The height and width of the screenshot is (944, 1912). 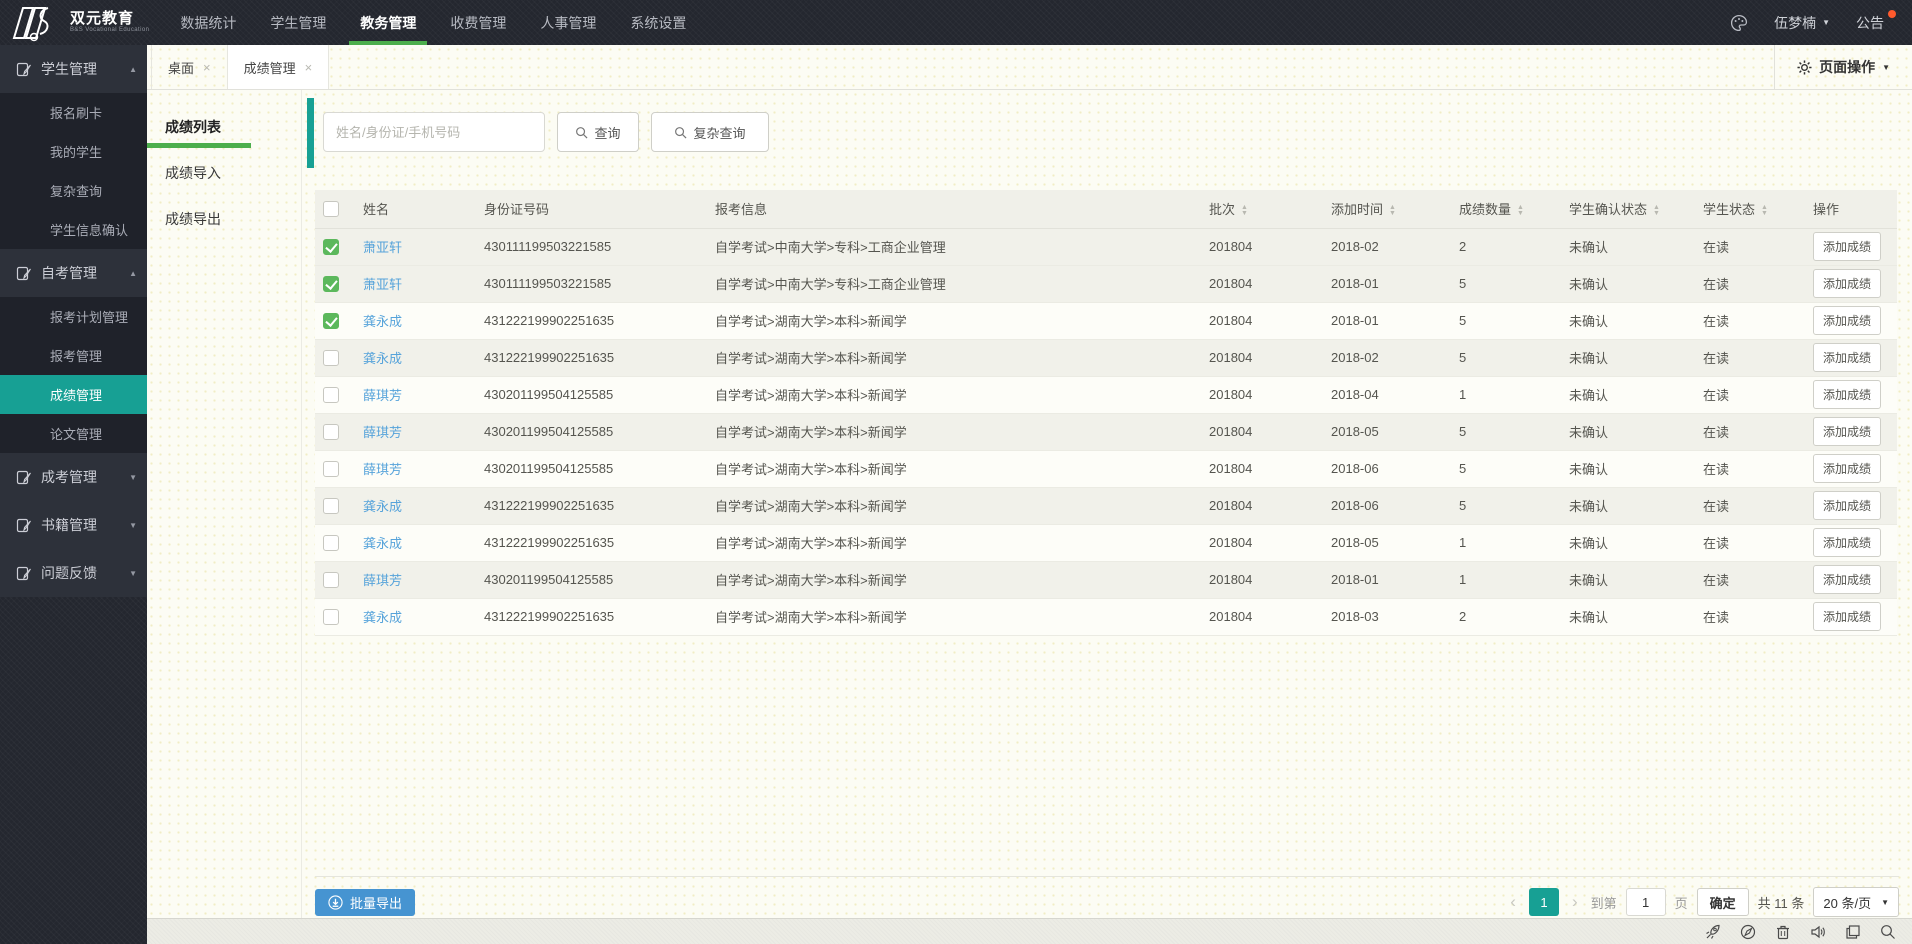 What do you see at coordinates (73, 273) in the screenshot?
I see `sidebar-section-header: 自考管理 ▲` at bounding box center [73, 273].